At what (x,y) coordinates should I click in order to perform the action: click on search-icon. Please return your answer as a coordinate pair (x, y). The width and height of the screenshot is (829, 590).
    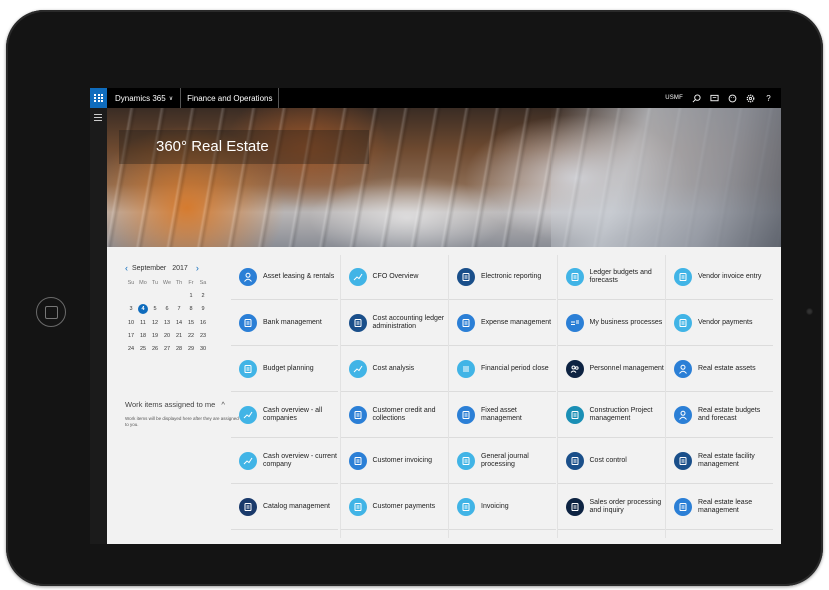
    Looking at the image, I should click on (696, 98).